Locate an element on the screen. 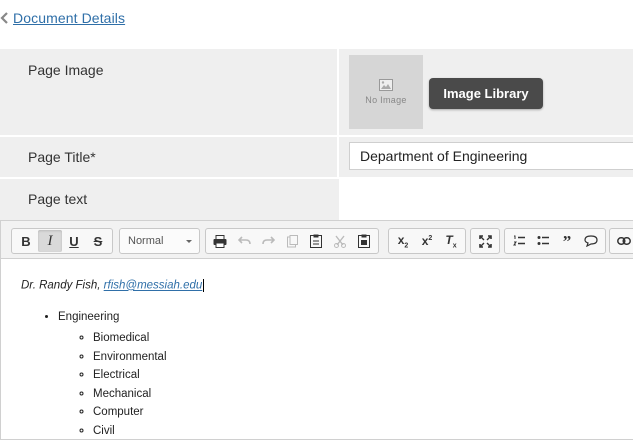 This screenshot has width=633, height=440. page-image-value: No Image Image Library is located at coordinates (486, 92).